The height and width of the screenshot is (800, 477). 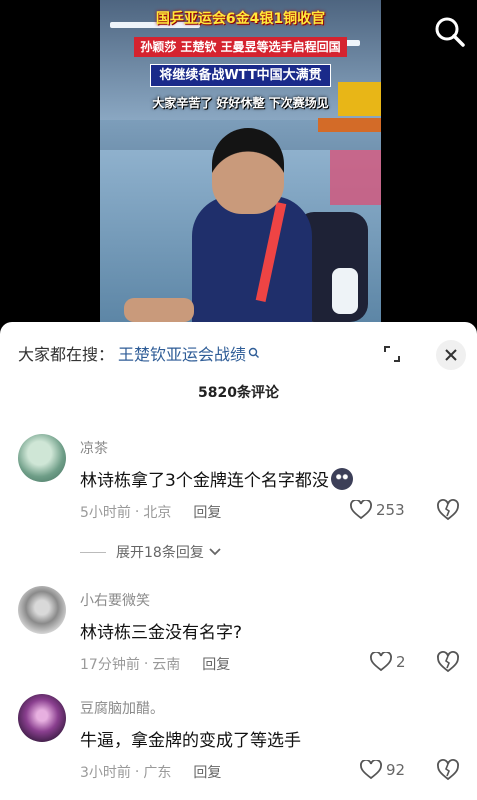 I want to click on divider, so click(x=93, y=552).